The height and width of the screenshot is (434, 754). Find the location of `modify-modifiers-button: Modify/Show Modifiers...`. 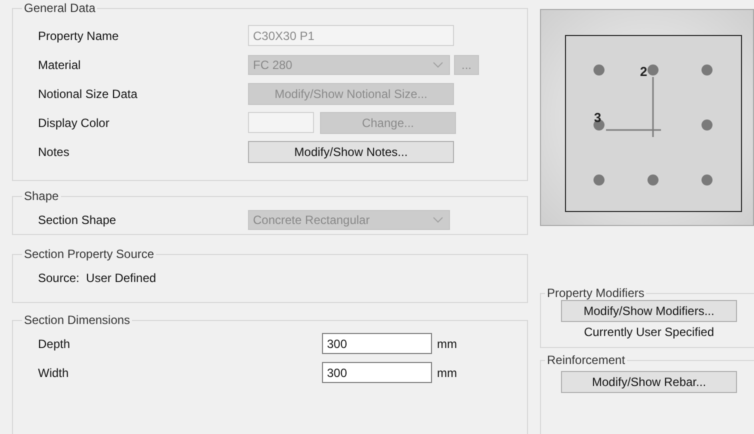

modify-modifiers-button: Modify/Show Modifiers... is located at coordinates (649, 311).